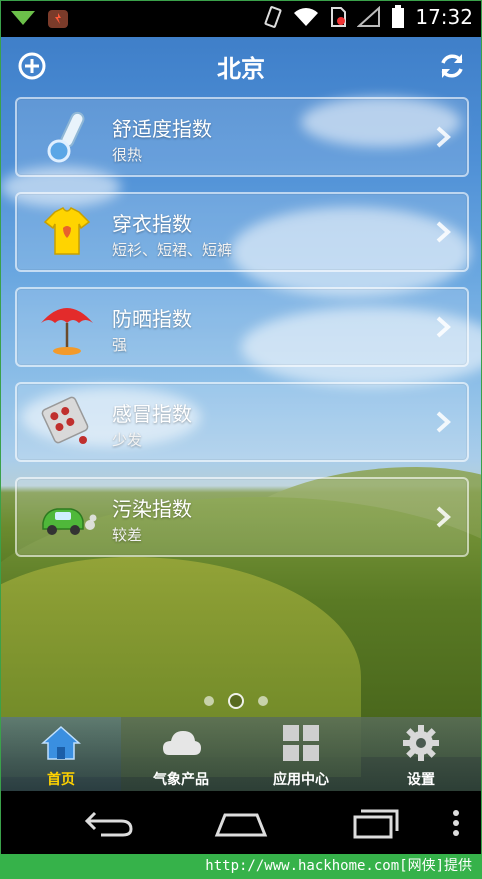 This screenshot has width=482, height=879. What do you see at coordinates (301, 743) in the screenshot?
I see `grid-icon` at bounding box center [301, 743].